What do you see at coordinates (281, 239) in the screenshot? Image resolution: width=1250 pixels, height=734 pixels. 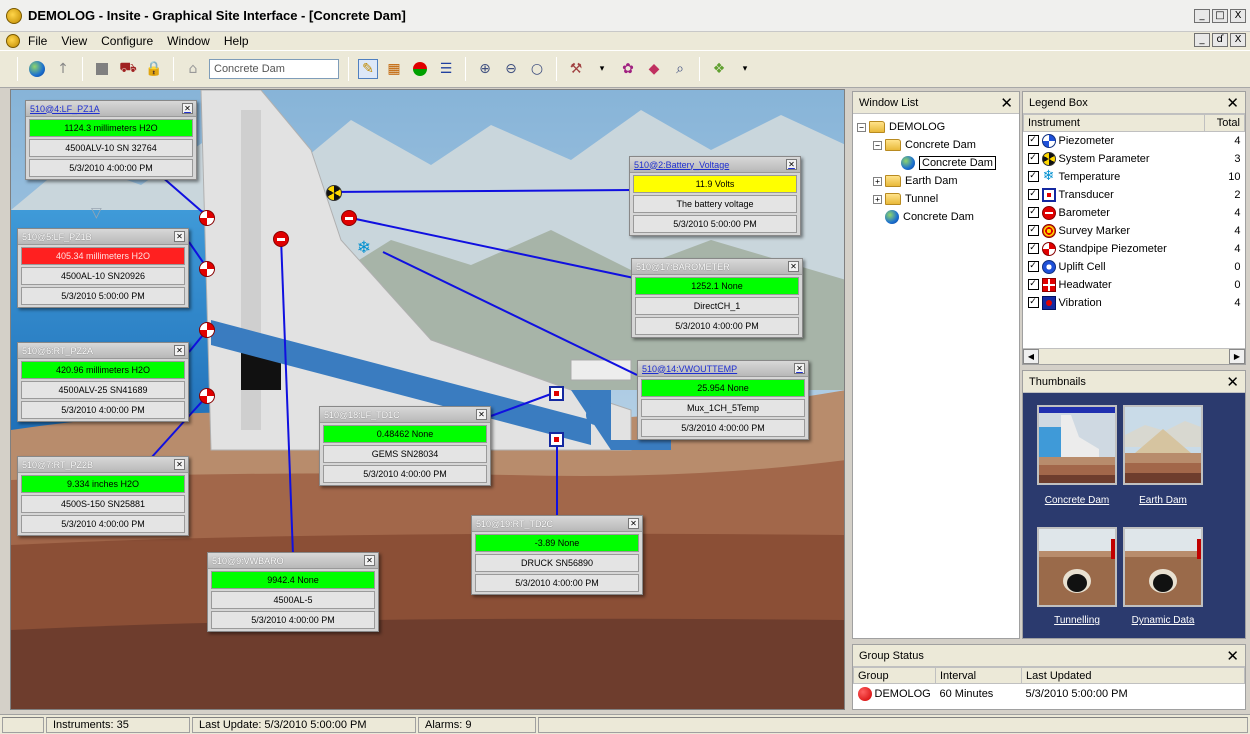 I see `barometer-marker-vwbaro` at bounding box center [281, 239].